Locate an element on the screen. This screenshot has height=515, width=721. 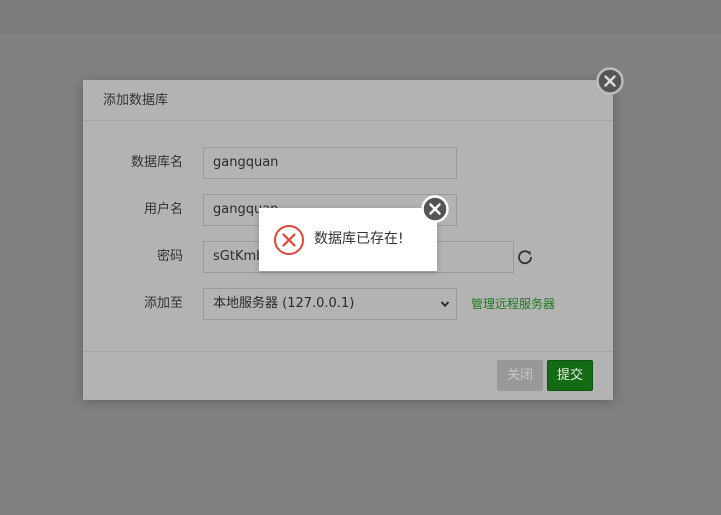
db-name-input: gangquan is located at coordinates (330, 163).